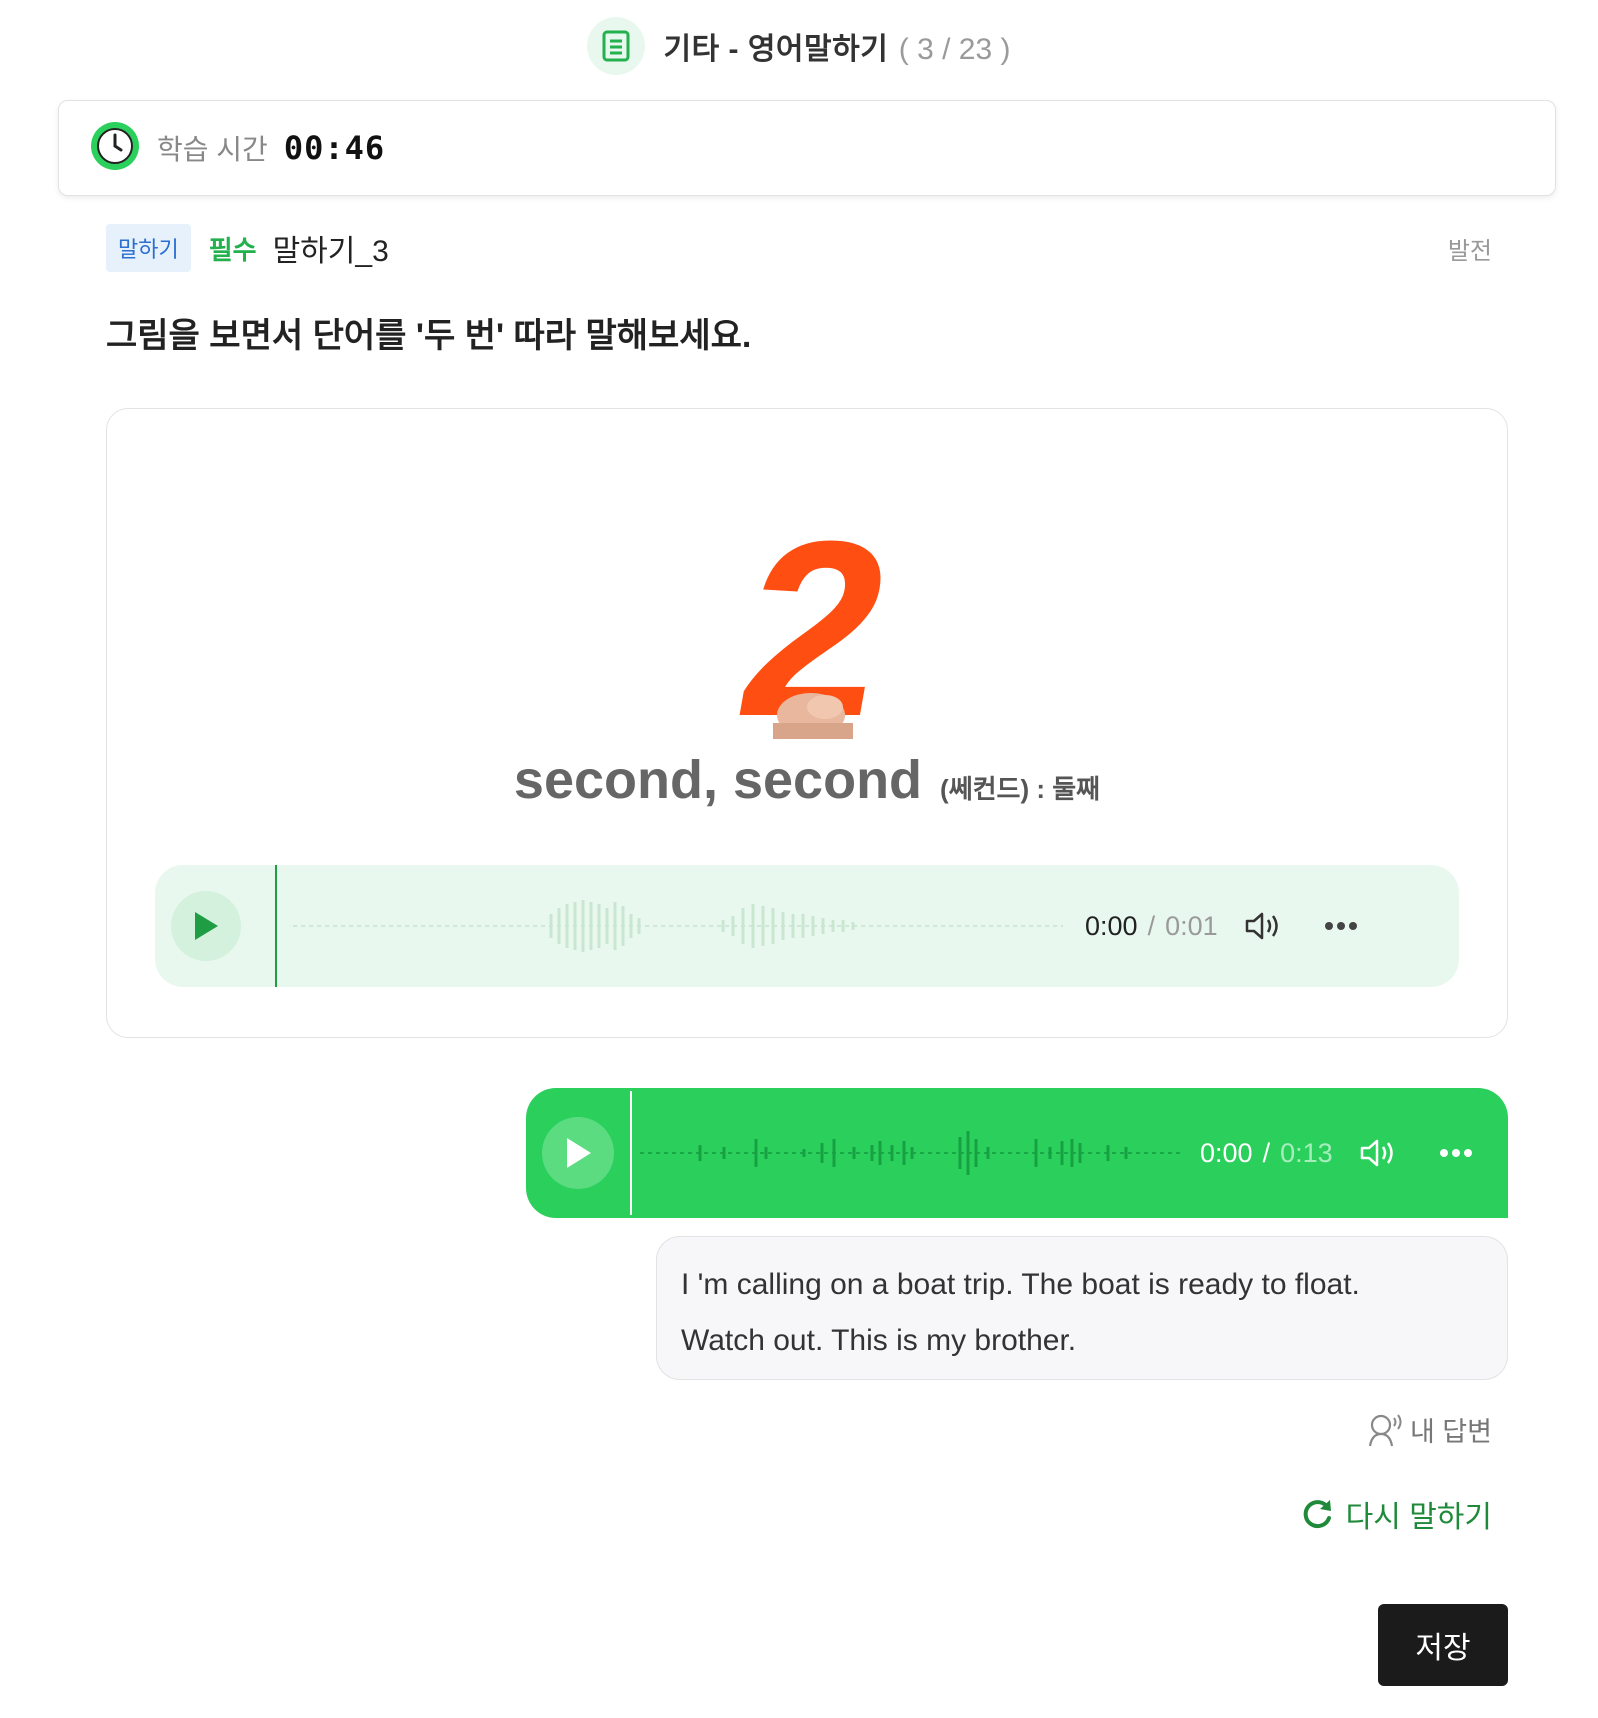  I want to click on level-label: 발전, so click(1469, 251).